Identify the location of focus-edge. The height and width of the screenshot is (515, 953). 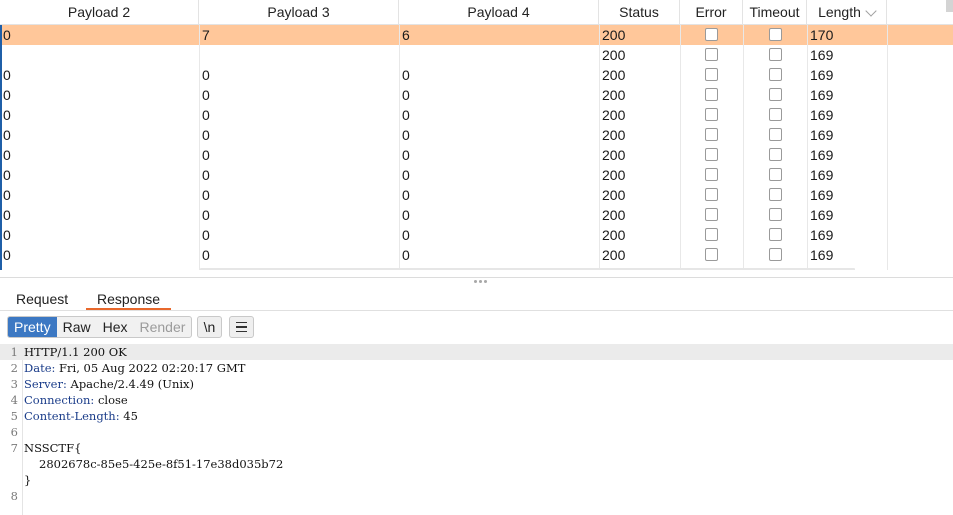
(1, 147).